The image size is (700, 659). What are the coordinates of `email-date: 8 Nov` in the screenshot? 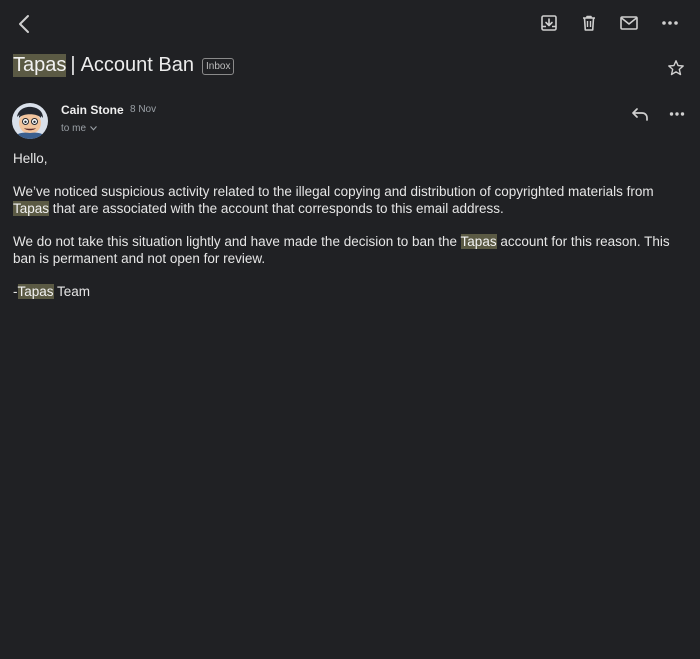 It's located at (143, 109).